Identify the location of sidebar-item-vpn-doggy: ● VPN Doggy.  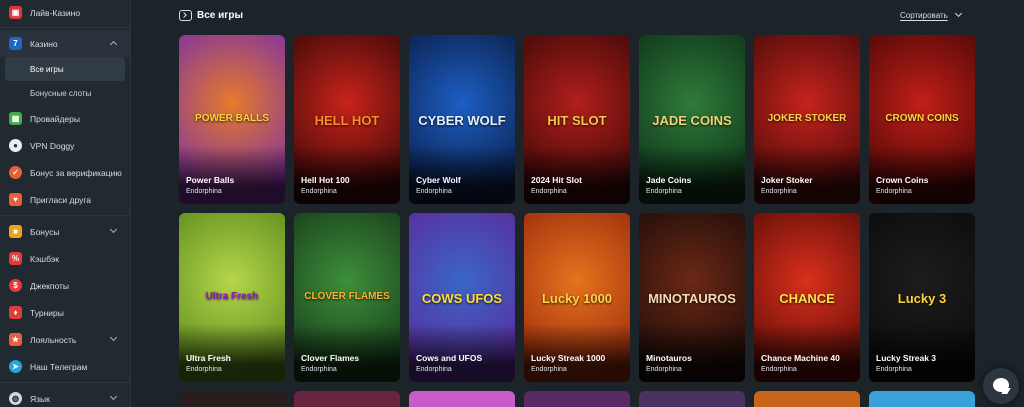
(65, 145).